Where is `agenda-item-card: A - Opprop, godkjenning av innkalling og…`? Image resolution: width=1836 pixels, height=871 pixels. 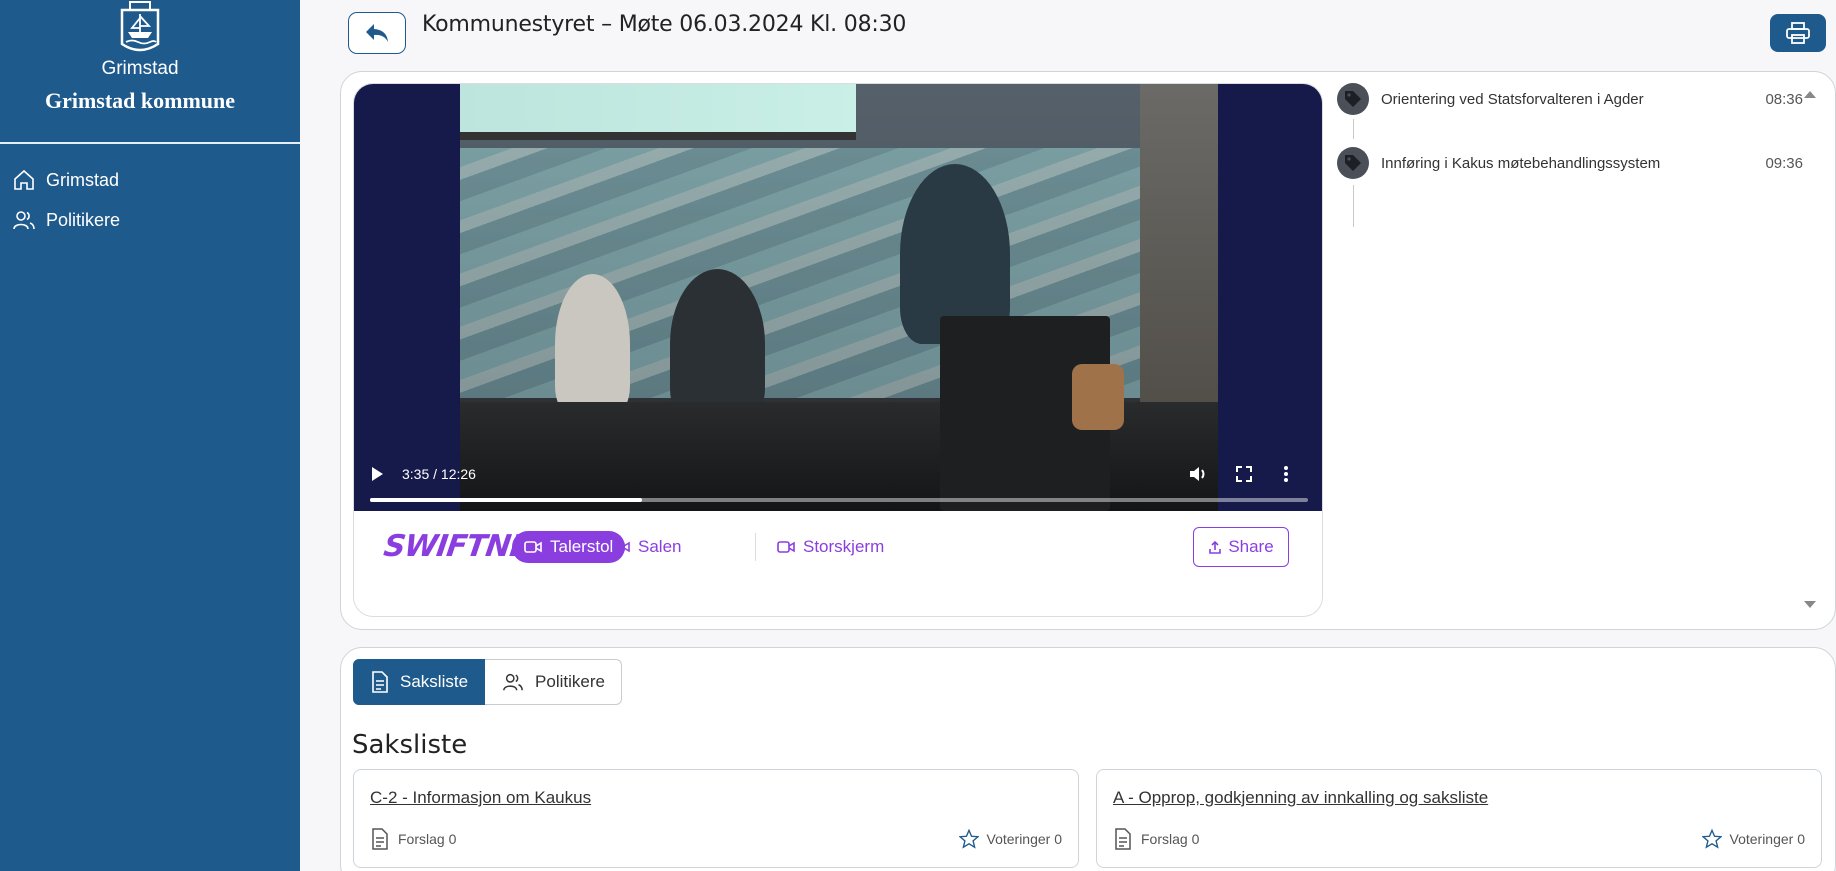 agenda-item-card: A - Opprop, godkjenning av innkalling og… is located at coordinates (1459, 818).